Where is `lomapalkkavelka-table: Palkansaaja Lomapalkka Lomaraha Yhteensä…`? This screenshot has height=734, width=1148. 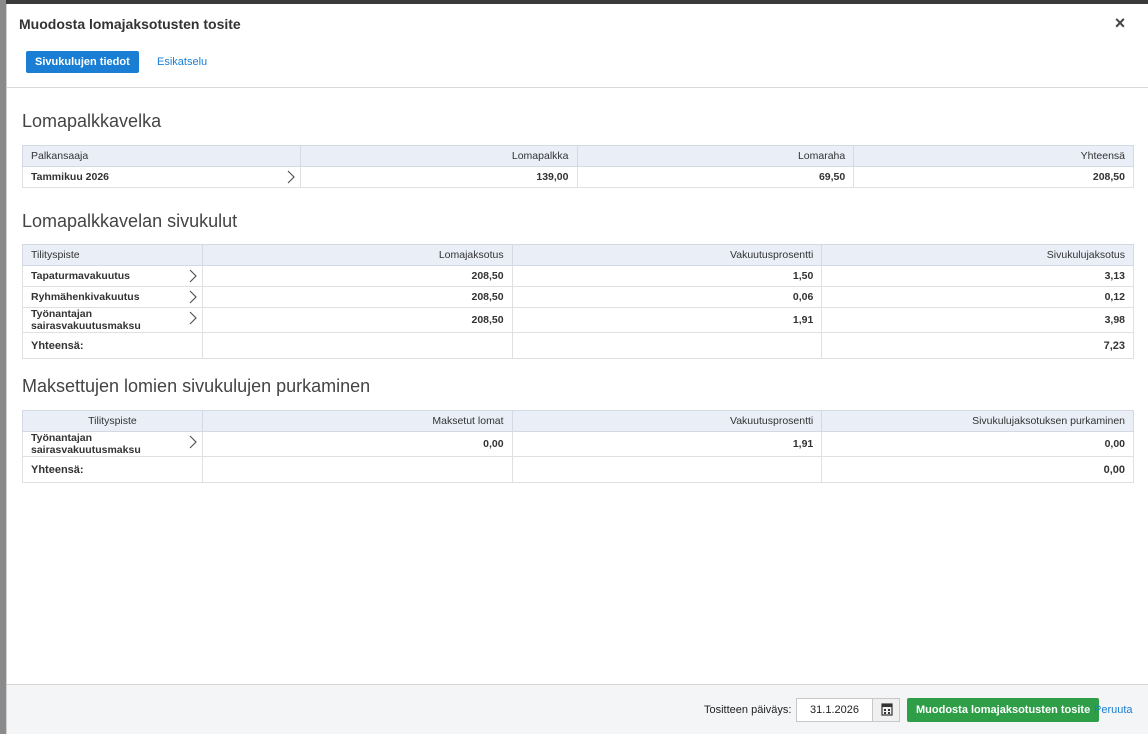
lomapalkkavelka-table: Palkansaaja Lomapalkka Lomaraha Yhteensä… is located at coordinates (578, 166).